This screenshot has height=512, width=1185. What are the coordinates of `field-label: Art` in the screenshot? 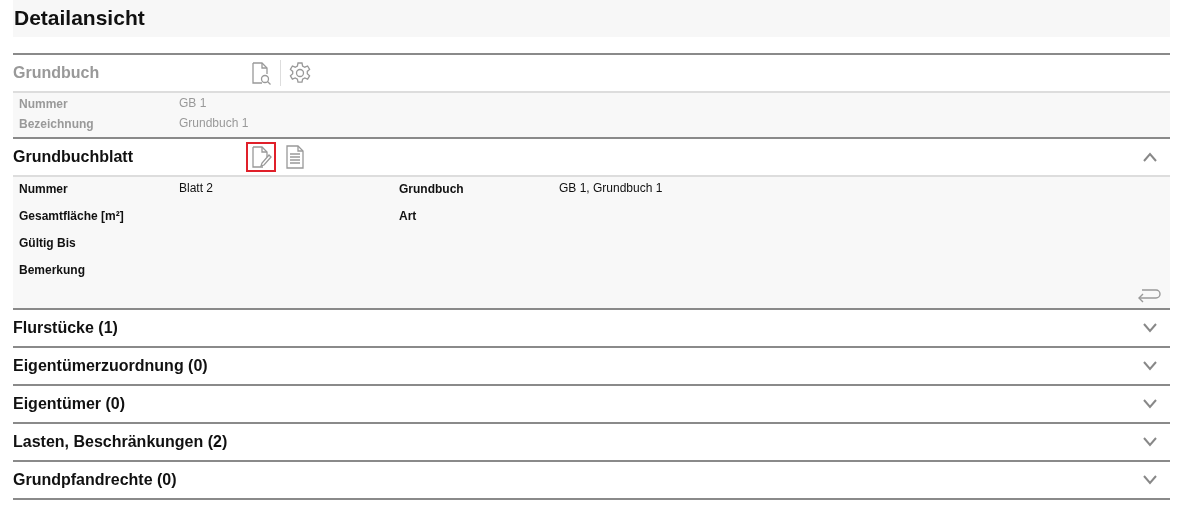 It's located at (408, 216).